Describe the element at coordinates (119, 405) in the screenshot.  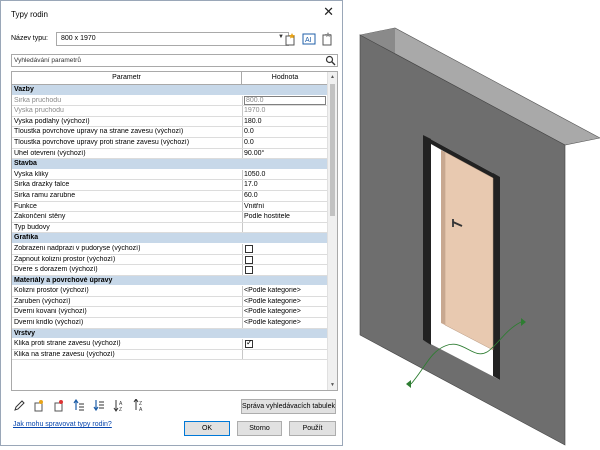
I see `sort-ascending-icon: A Z` at that location.